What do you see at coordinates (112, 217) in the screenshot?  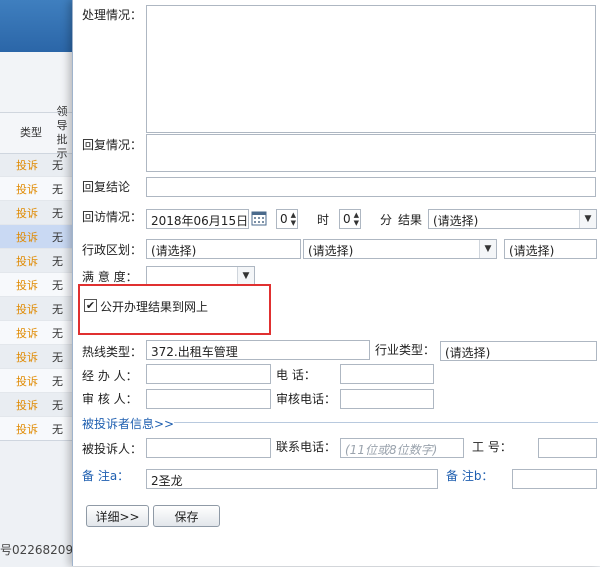 I see `visit-label: 回访情况：` at bounding box center [112, 217].